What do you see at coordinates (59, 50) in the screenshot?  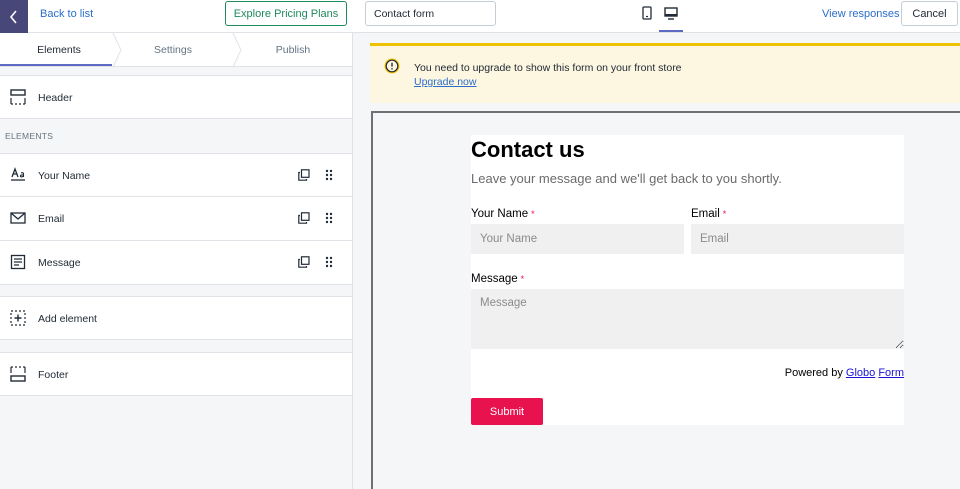 I see `tab-elements: Elements` at bounding box center [59, 50].